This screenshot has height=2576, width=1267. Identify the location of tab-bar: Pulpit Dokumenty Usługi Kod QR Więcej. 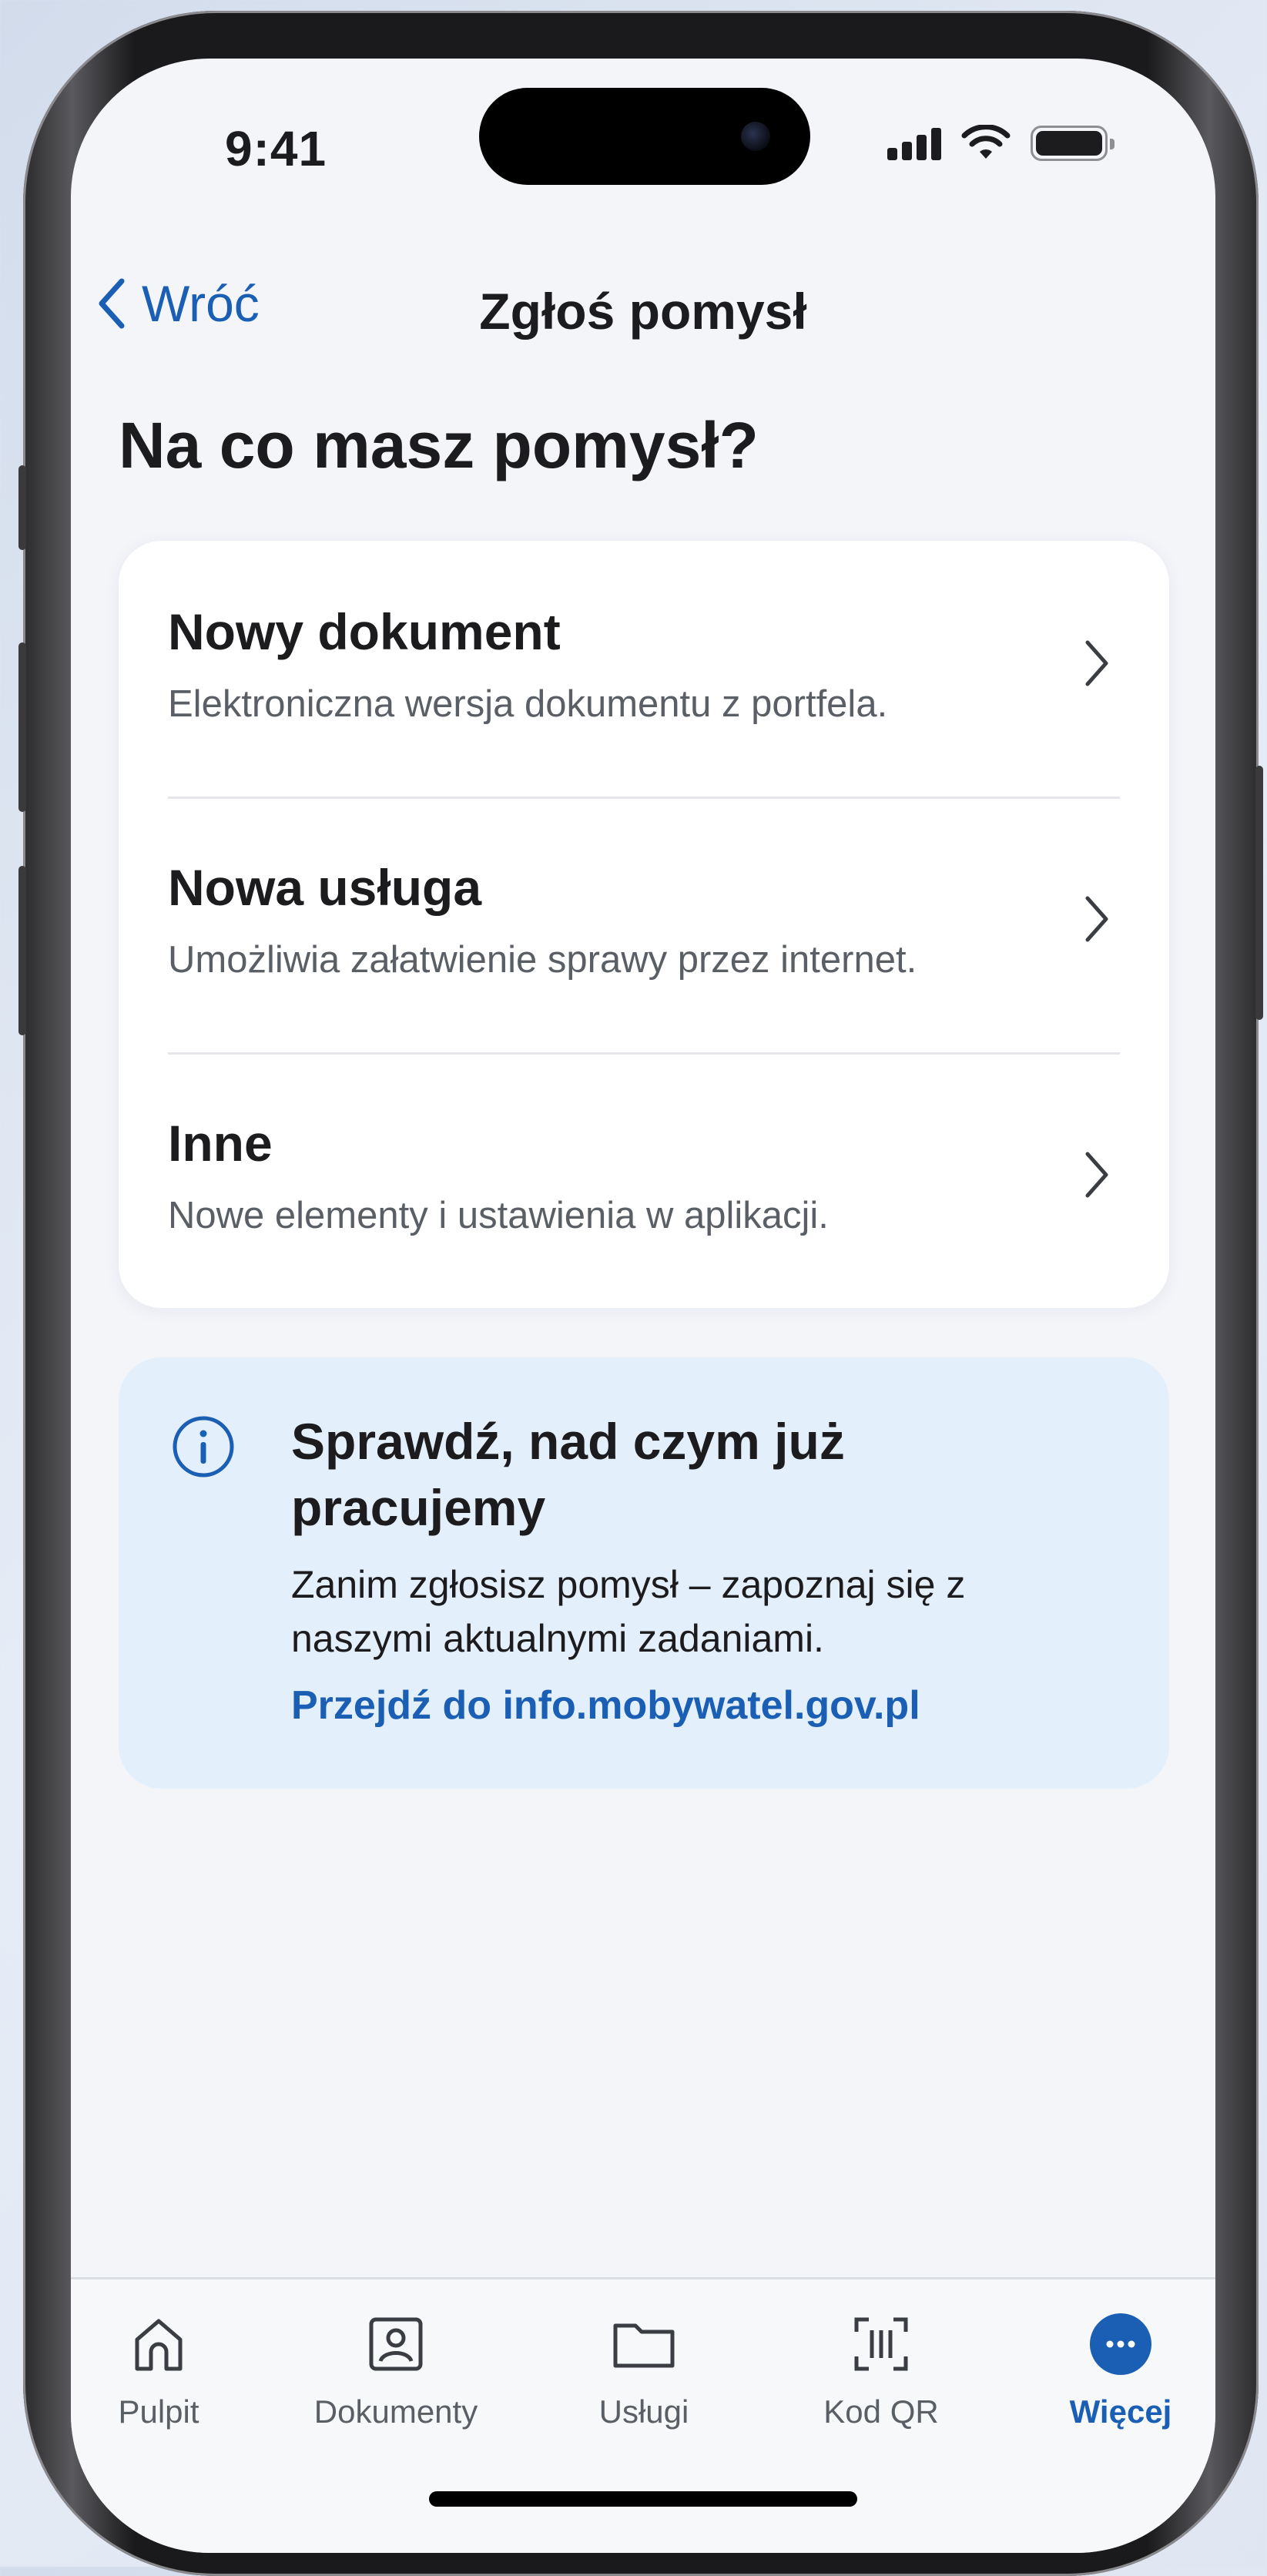
(643, 2415).